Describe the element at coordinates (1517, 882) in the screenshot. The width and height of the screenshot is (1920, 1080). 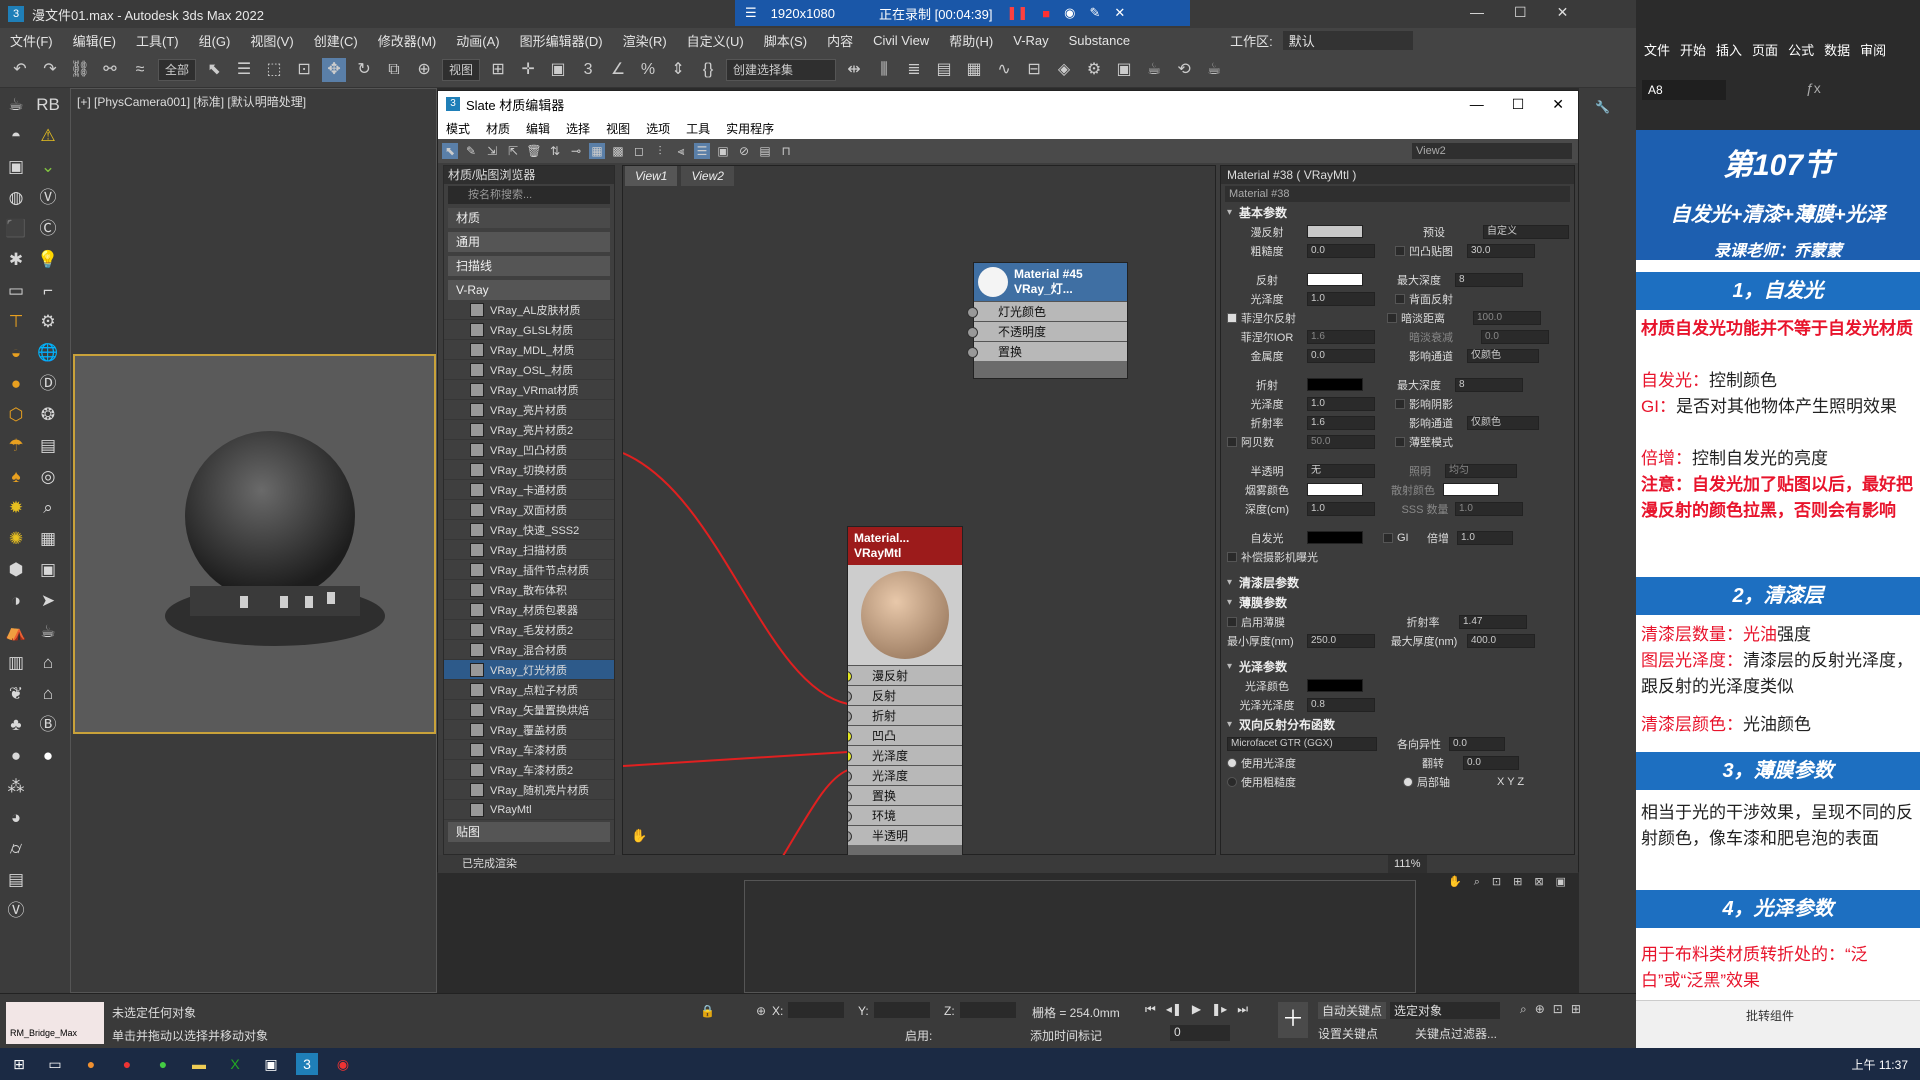
I see `zoom-extents-icon: ⊞` at that location.